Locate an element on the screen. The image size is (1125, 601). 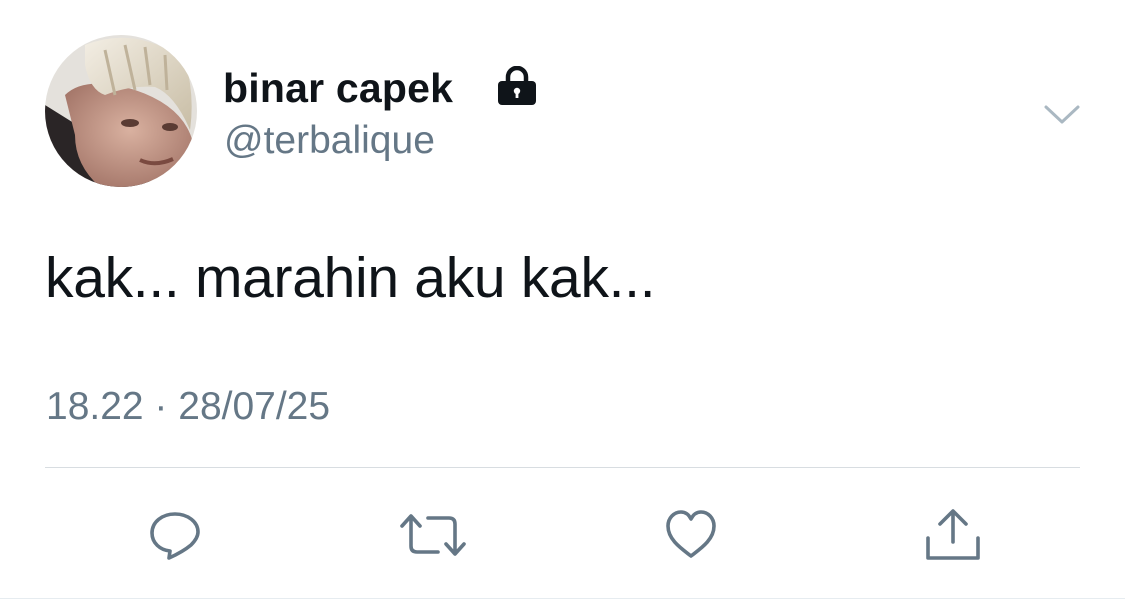
divider is located at coordinates (562, 467).